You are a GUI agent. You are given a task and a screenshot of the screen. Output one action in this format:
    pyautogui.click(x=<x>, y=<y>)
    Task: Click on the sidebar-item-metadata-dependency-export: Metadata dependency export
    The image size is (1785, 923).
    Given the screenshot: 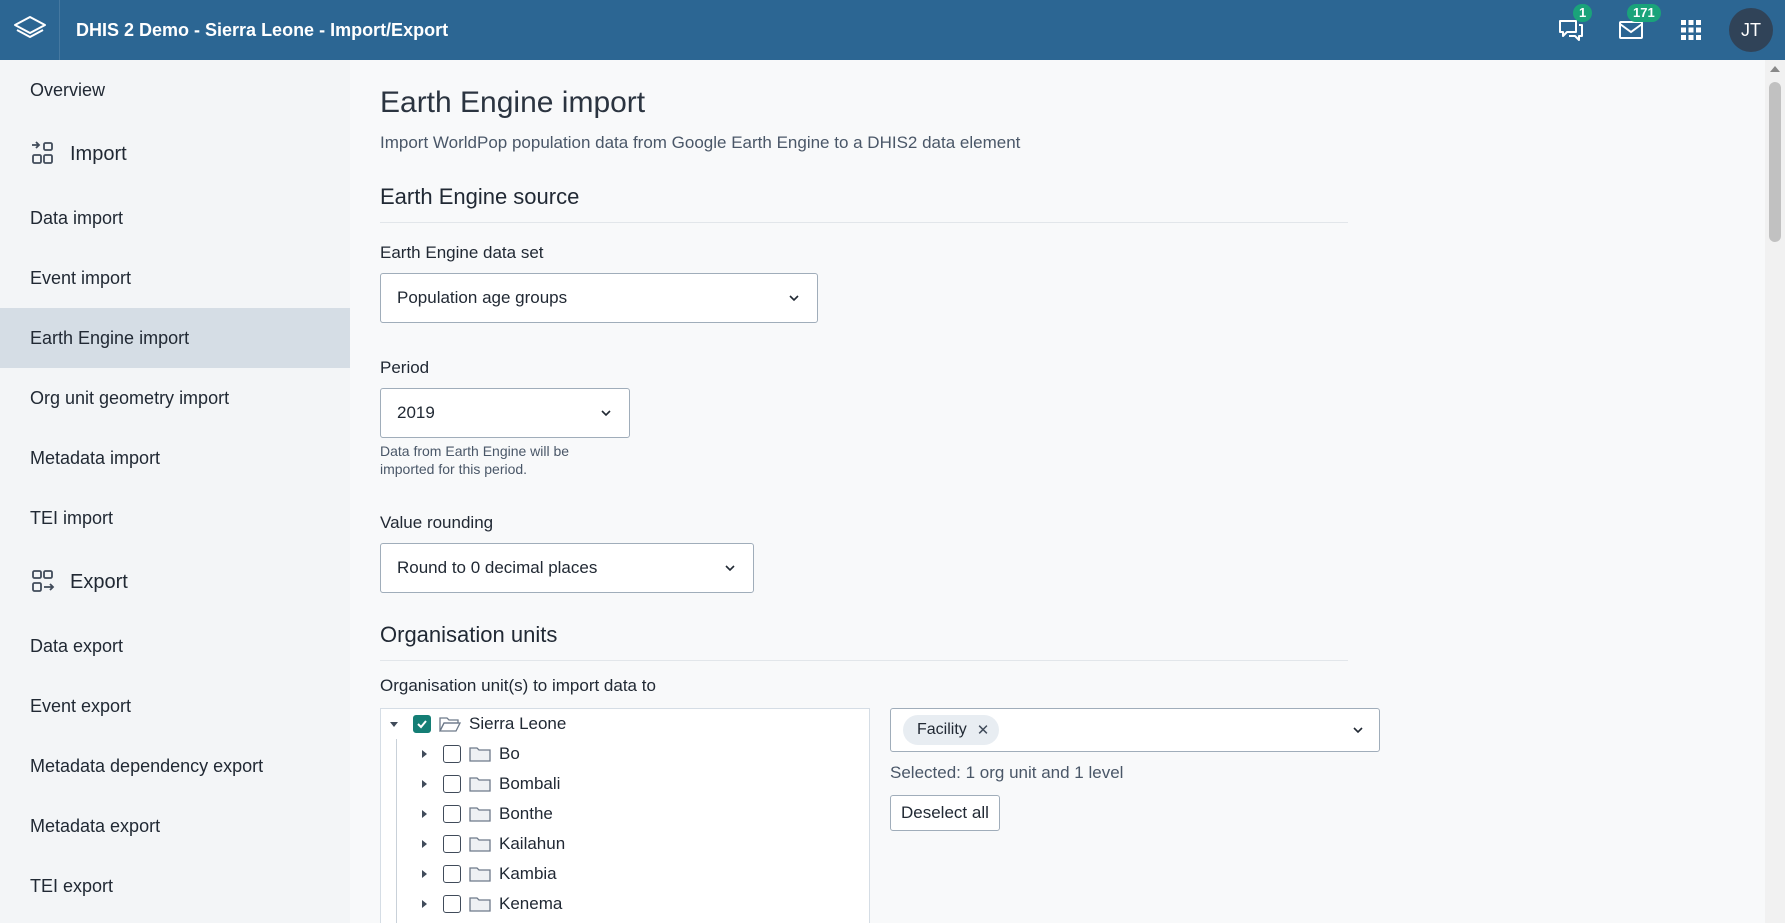 What is the action you would take?
    pyautogui.click(x=175, y=766)
    